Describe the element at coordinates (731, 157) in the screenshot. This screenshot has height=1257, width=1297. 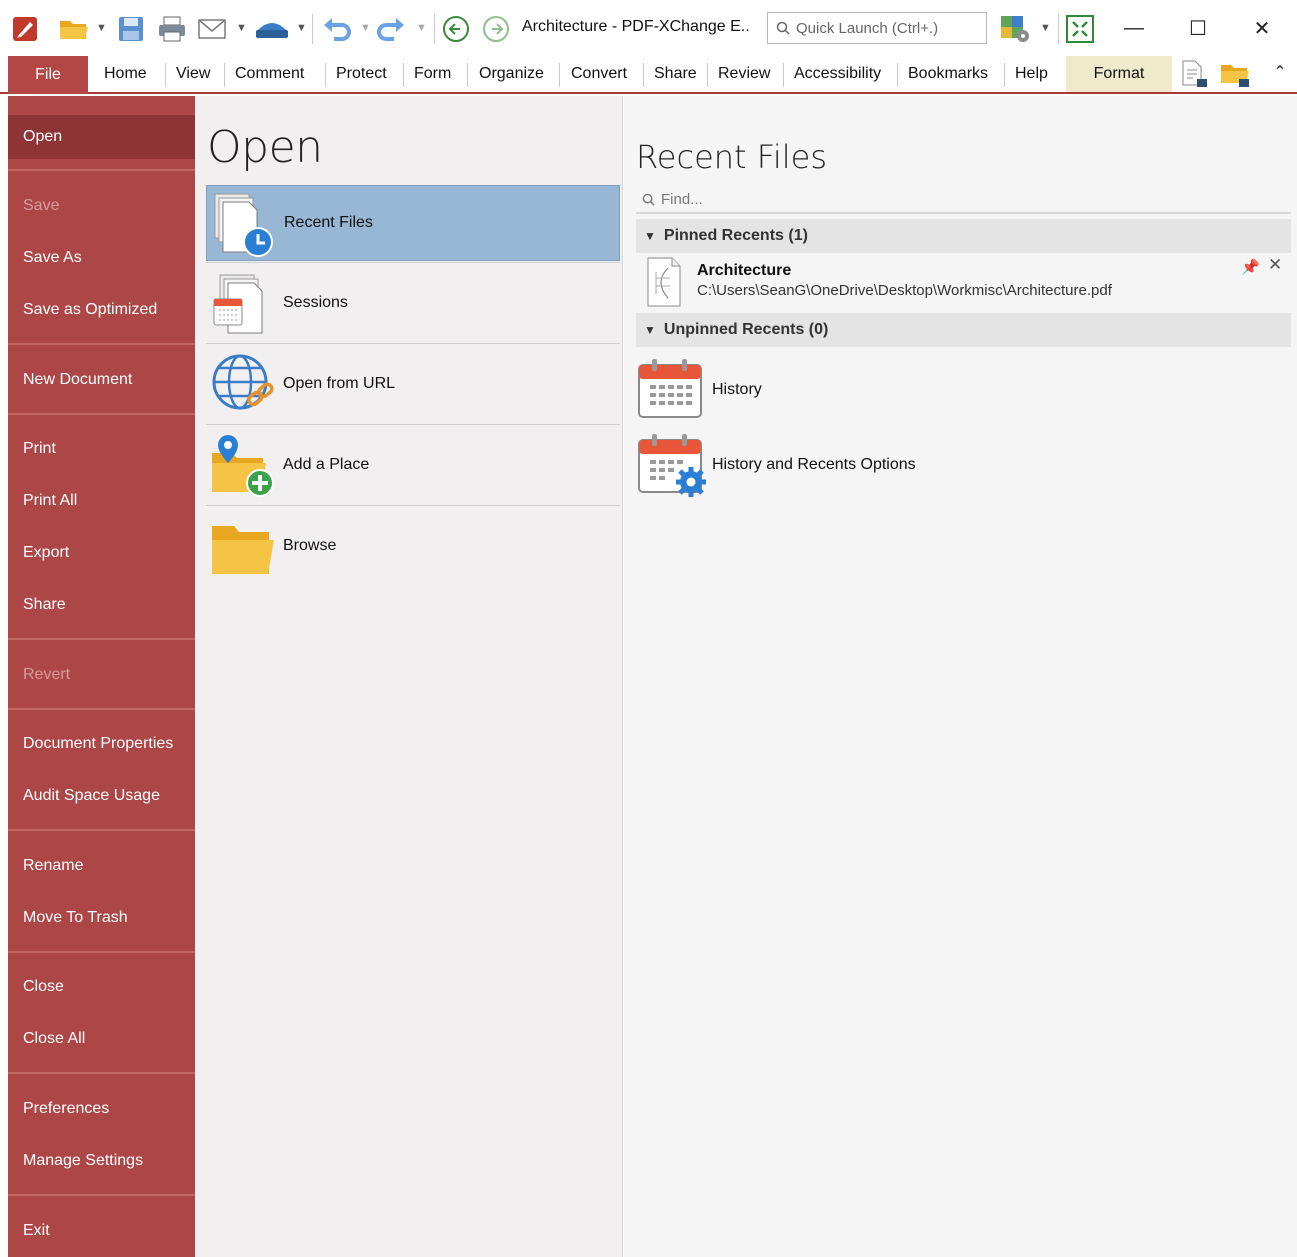
I see `recent-files-title: Recent Files` at that location.